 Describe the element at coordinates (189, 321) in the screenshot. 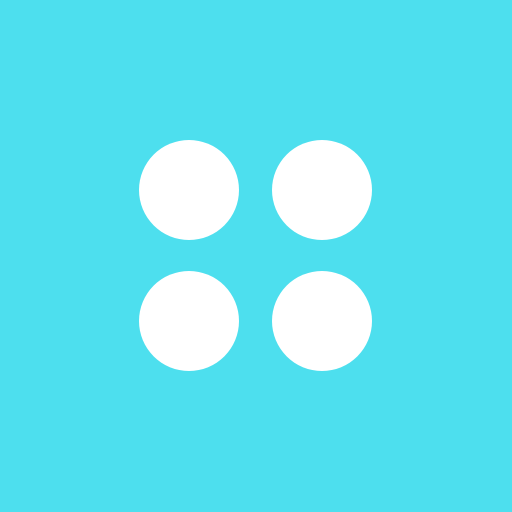

I see `dot-bottom-left` at that location.